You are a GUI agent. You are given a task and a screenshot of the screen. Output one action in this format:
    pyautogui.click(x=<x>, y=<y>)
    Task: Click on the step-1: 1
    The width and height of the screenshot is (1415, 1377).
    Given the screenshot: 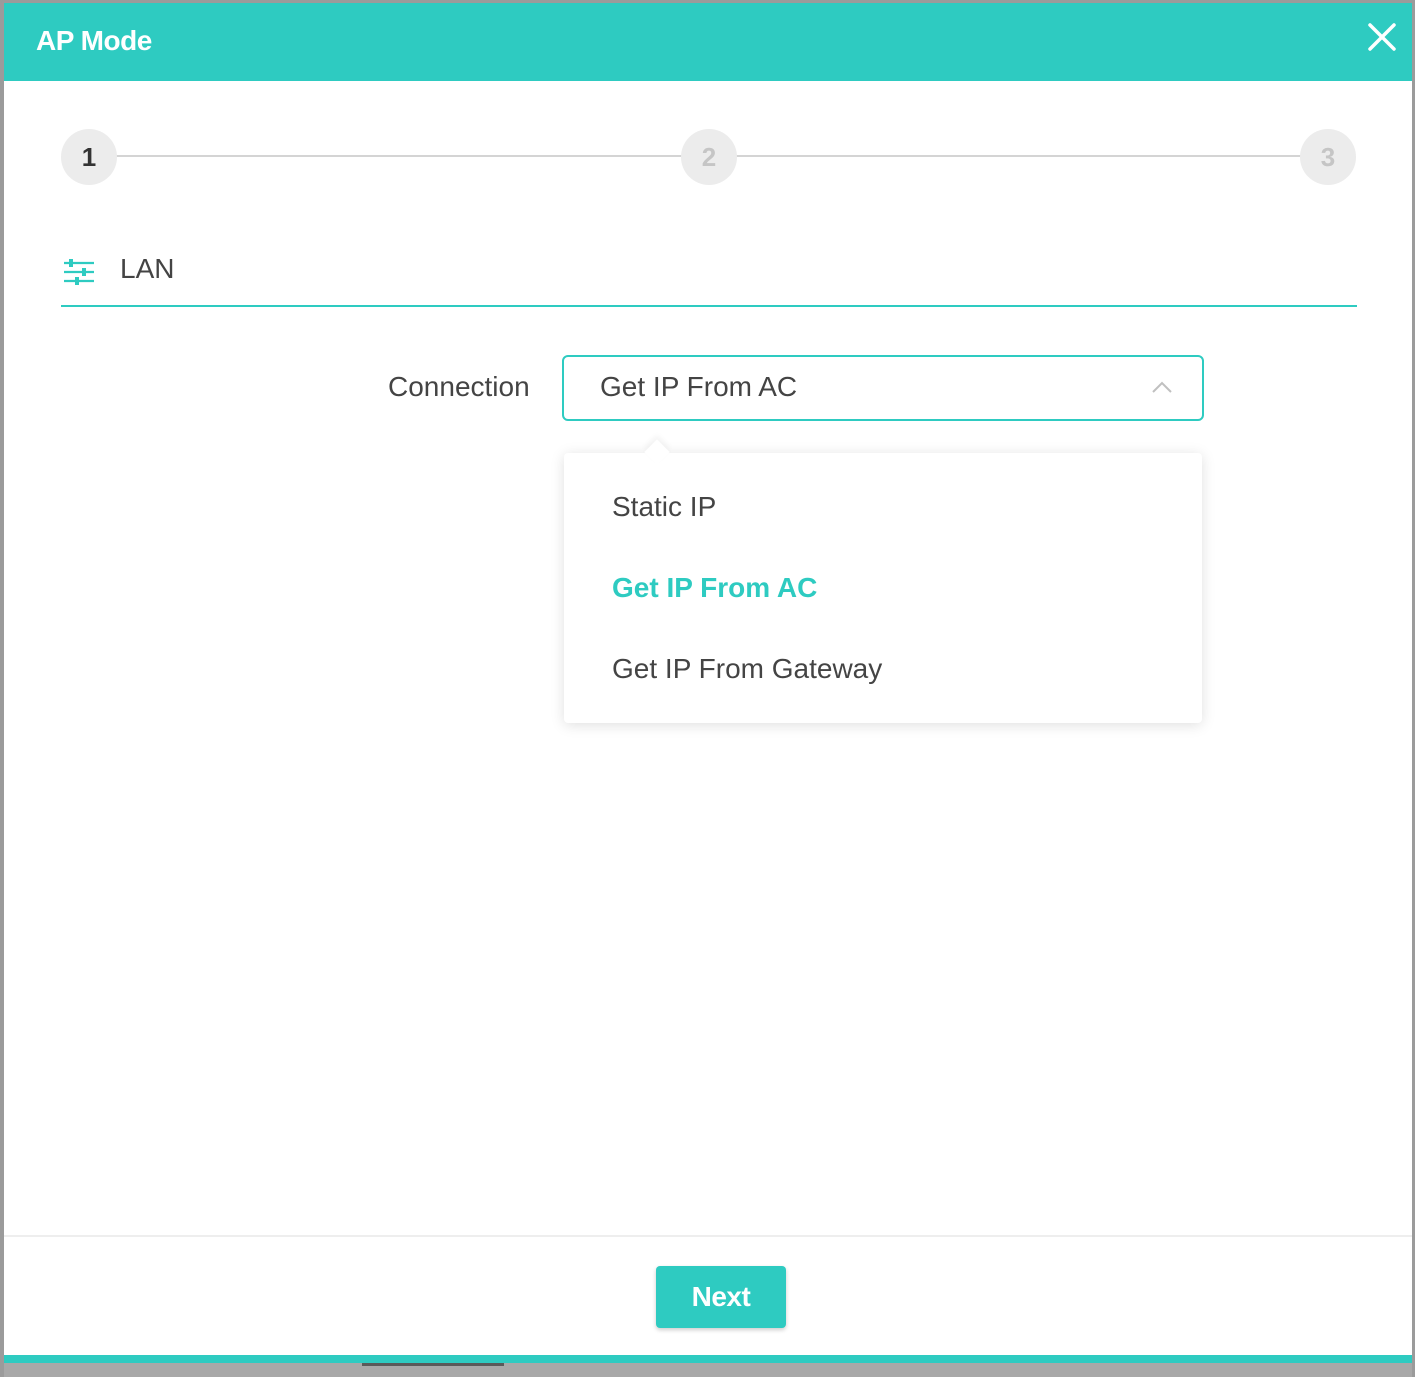 What is the action you would take?
    pyautogui.click(x=89, y=157)
    